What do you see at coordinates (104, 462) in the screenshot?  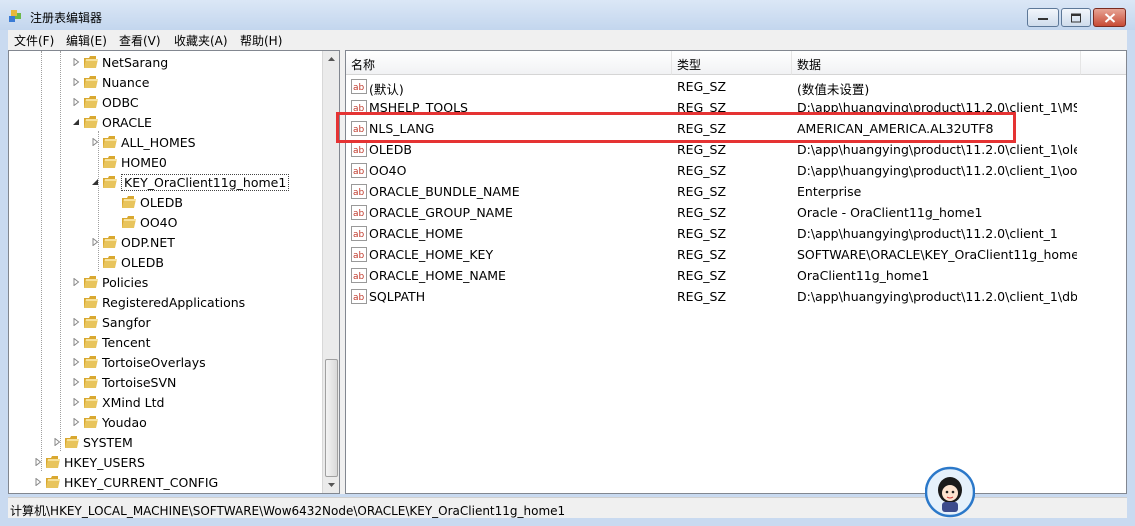 I see `tree-item-label: HKEY_USERS` at bounding box center [104, 462].